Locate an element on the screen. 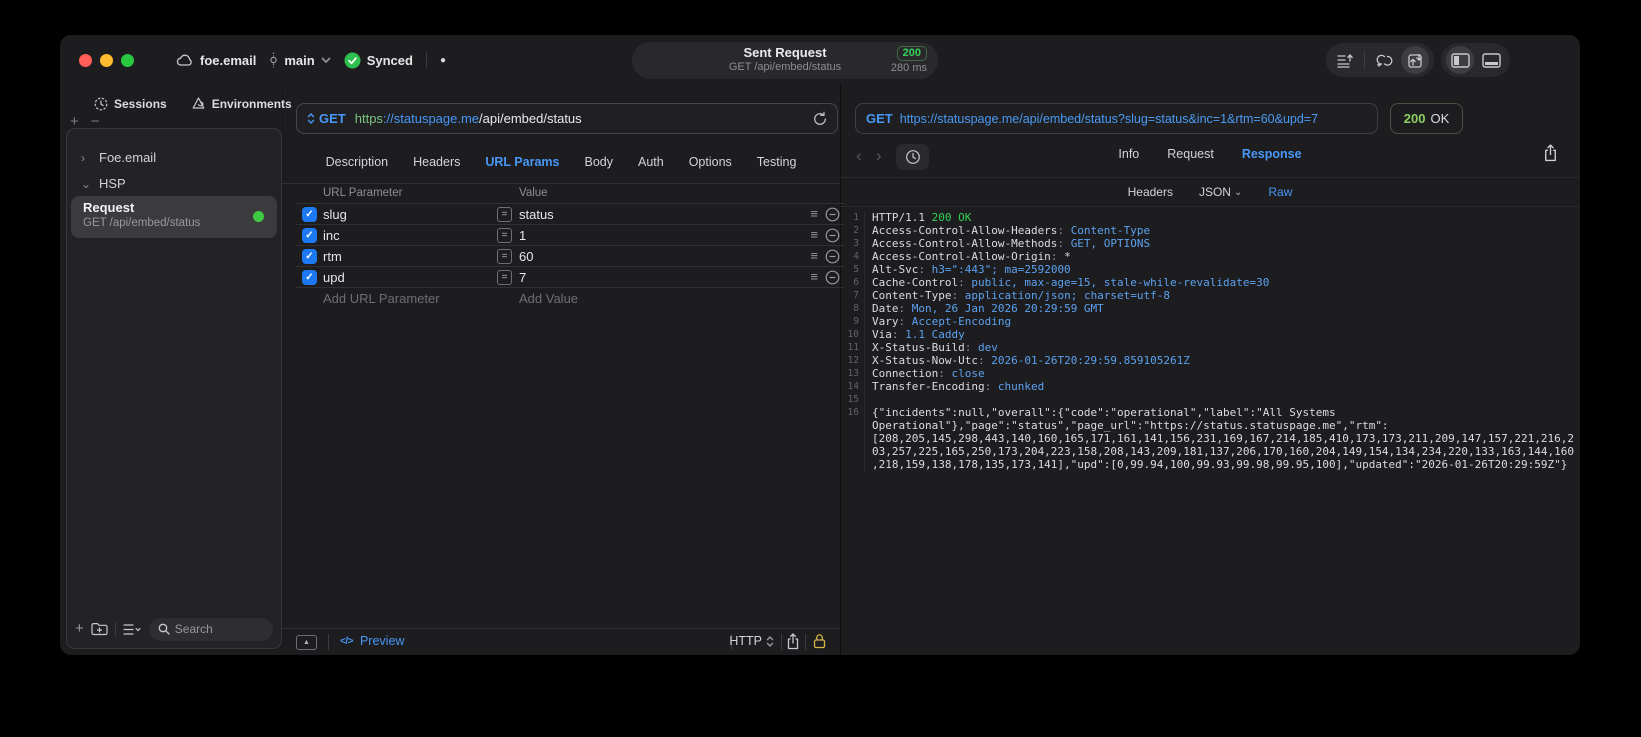  add-value-field: Add Value is located at coordinates (548, 298).